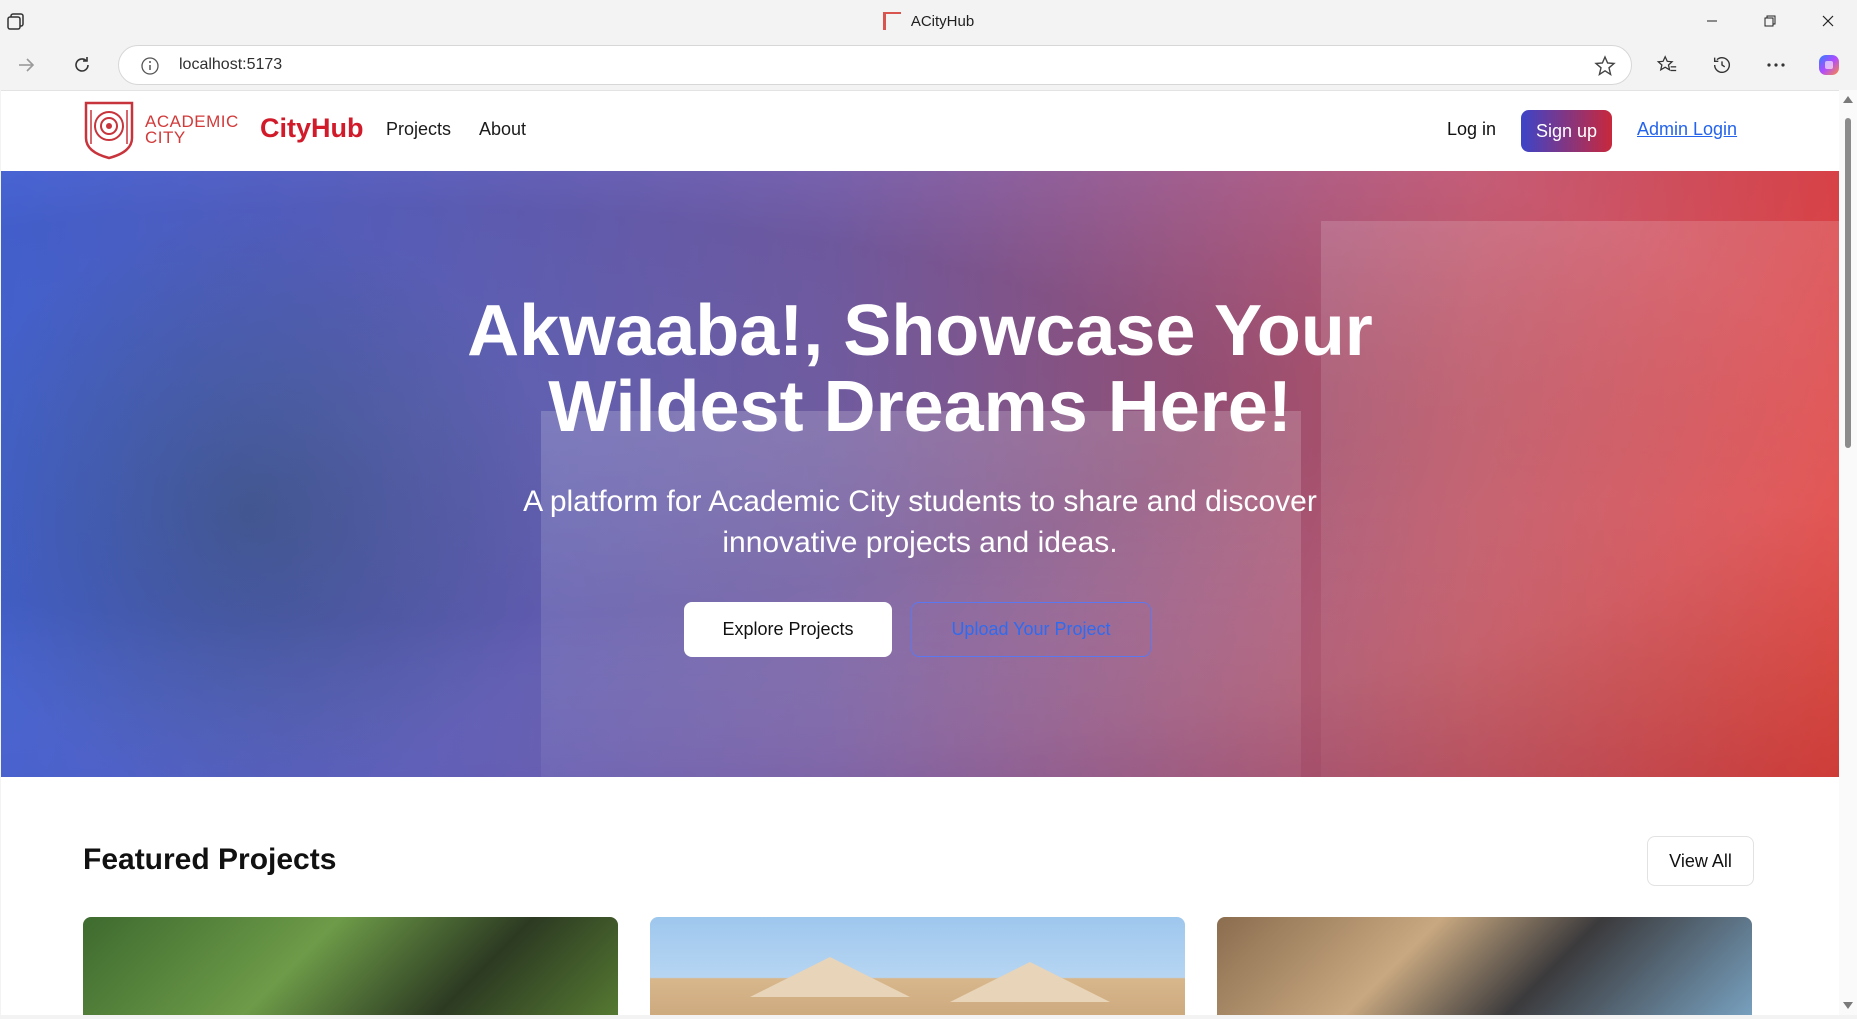 This screenshot has width=1857, height=1019. Describe the element at coordinates (82, 65) in the screenshot. I see `refresh-icon` at that location.